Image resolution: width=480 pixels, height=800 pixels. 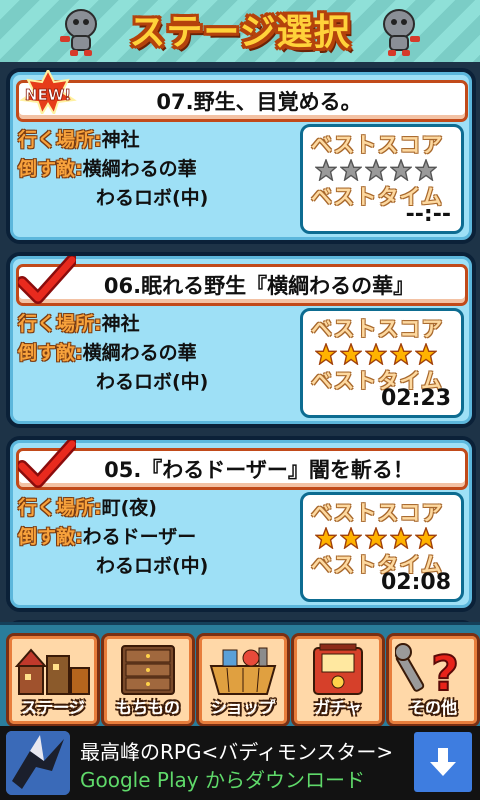 I want to click on stage-info: 行く場所: 町(夜) 倒す敵: わるドーザー わるロボ(中), so click(x=113, y=537).